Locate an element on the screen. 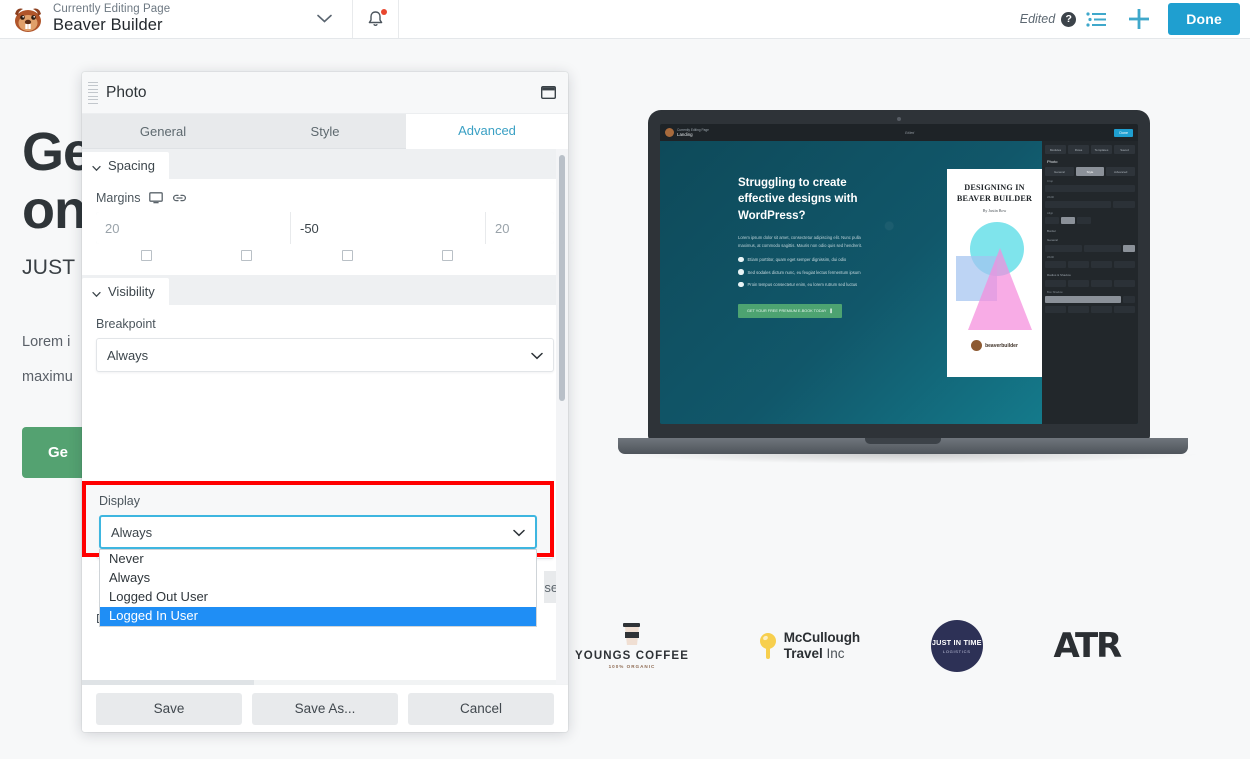  section-tab-spacing: Spacing is located at coordinates (125, 165).